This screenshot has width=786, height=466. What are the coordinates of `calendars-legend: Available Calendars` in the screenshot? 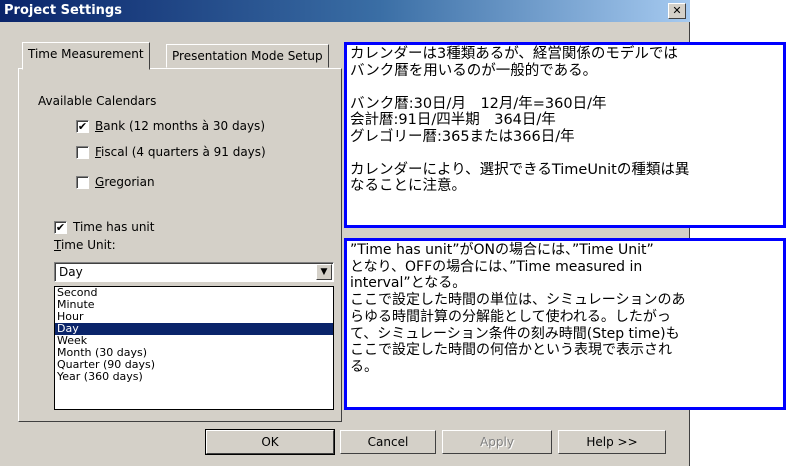 It's located at (97, 101).